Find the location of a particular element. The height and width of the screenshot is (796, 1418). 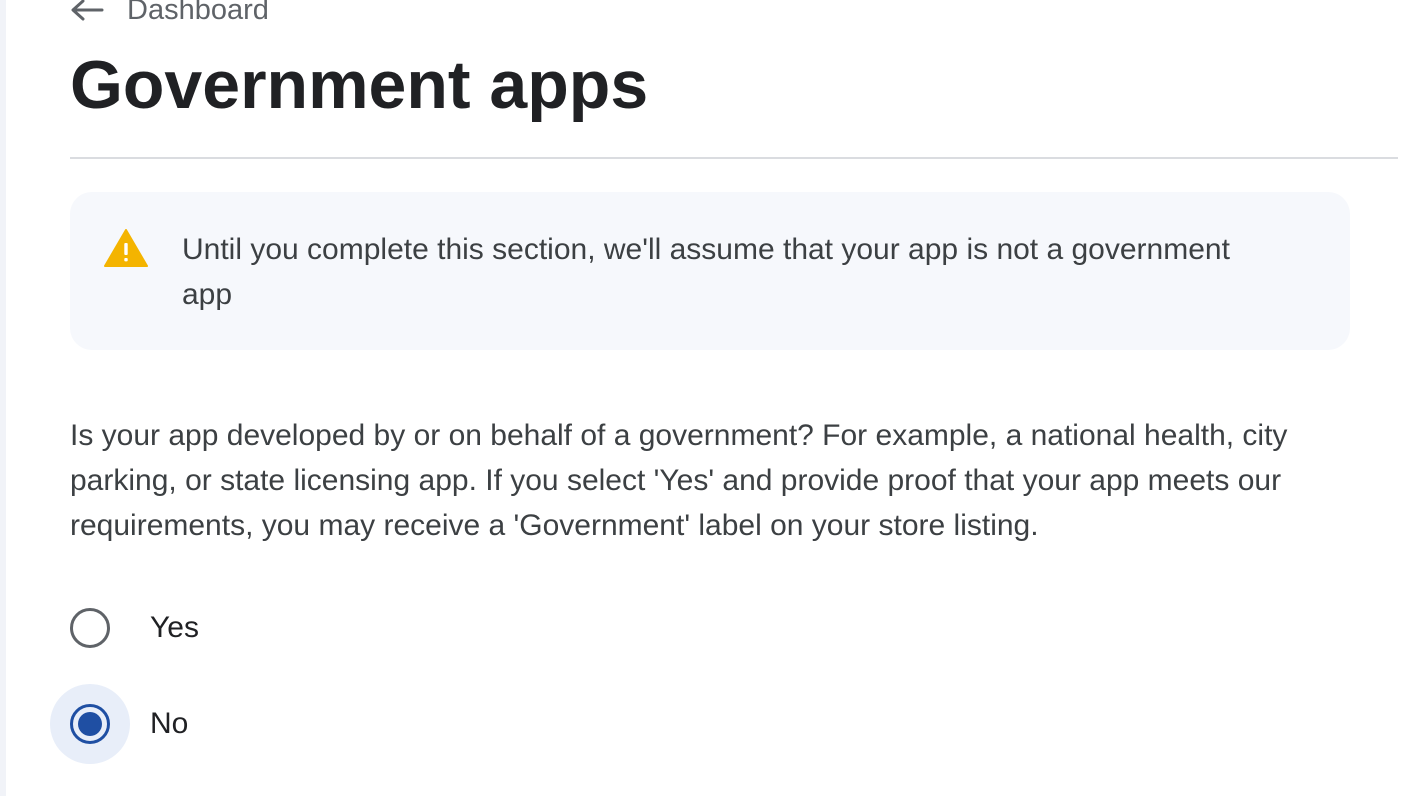

radio-option-yes: Yes is located at coordinates (124, 628).